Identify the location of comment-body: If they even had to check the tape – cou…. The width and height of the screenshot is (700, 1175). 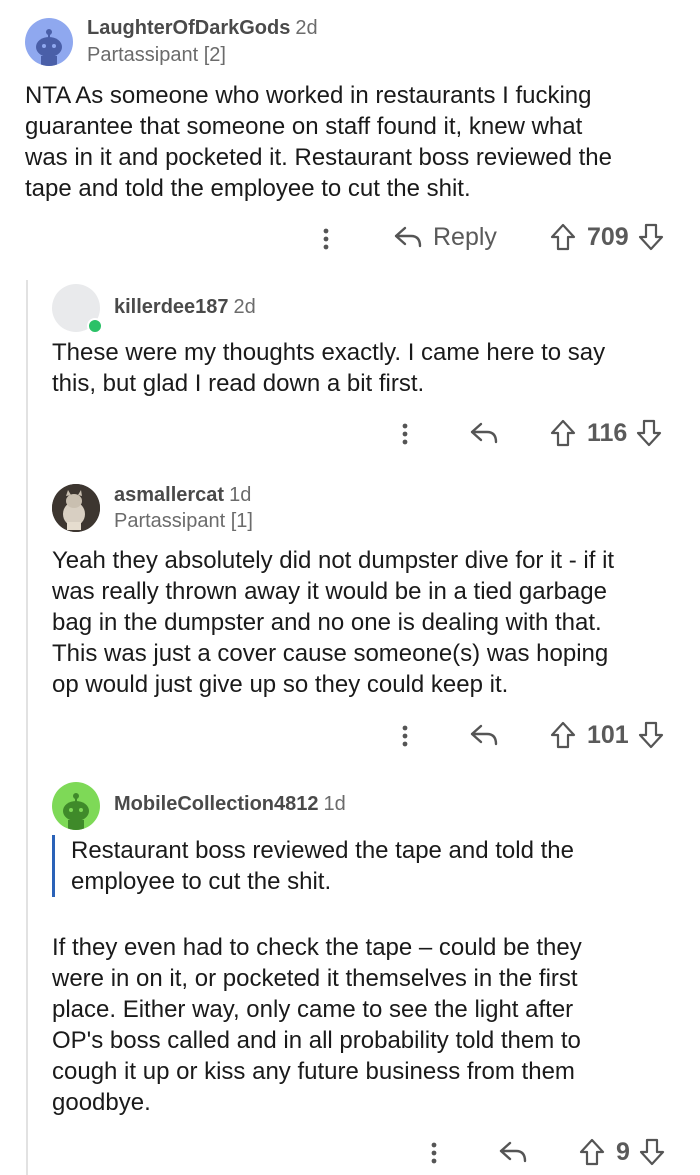
(317, 1025).